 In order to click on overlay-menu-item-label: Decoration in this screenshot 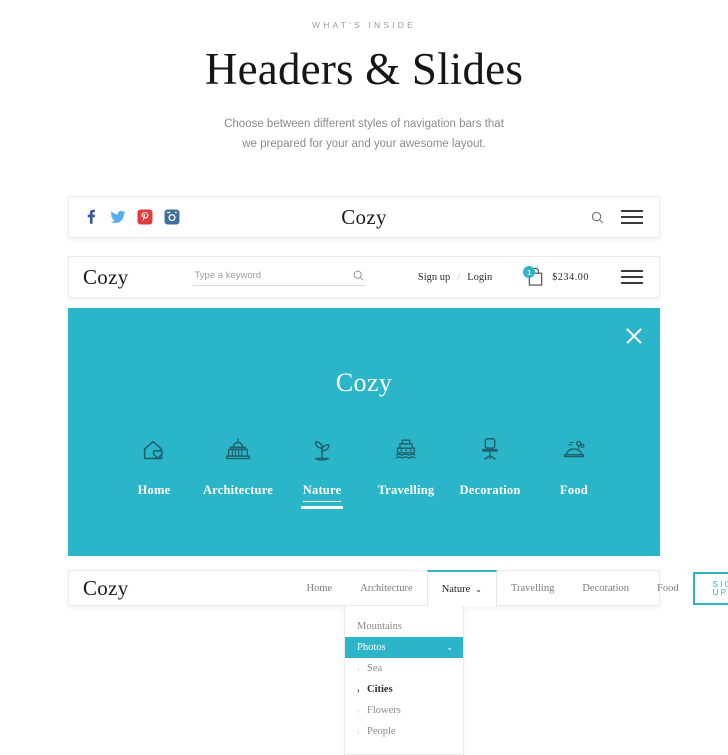, I will do `click(490, 490)`.